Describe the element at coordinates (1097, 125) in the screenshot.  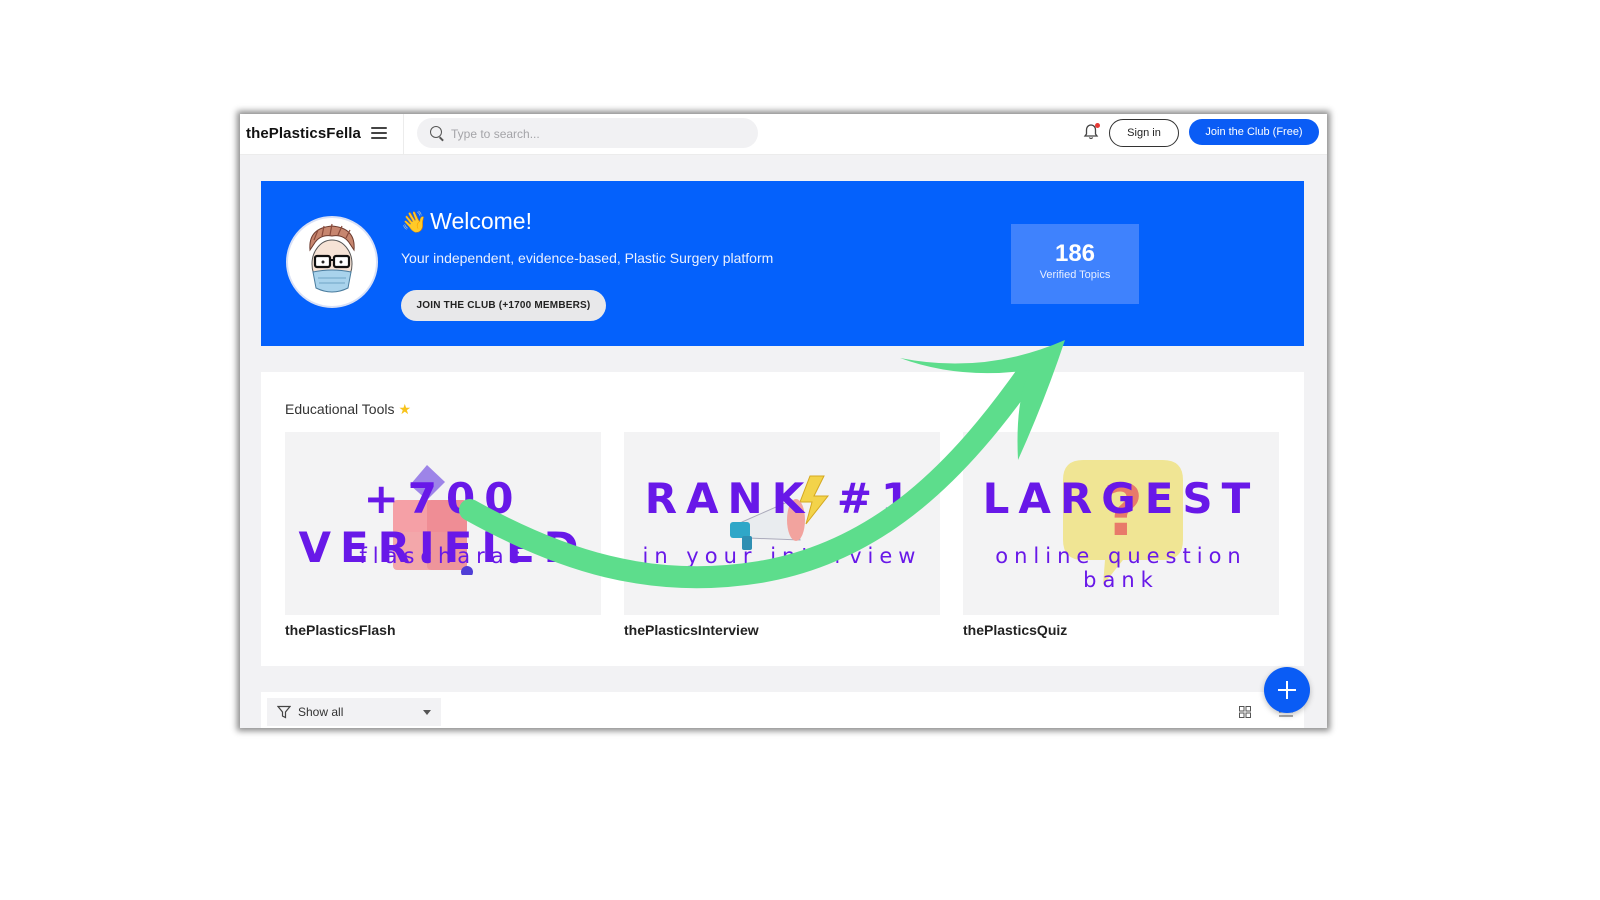
I see `notification-dot` at that location.